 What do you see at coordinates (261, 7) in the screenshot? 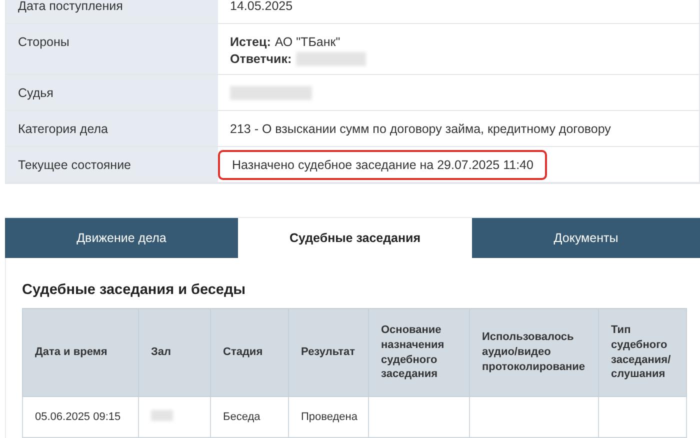
I see `field-value: 14.05.2025` at bounding box center [261, 7].